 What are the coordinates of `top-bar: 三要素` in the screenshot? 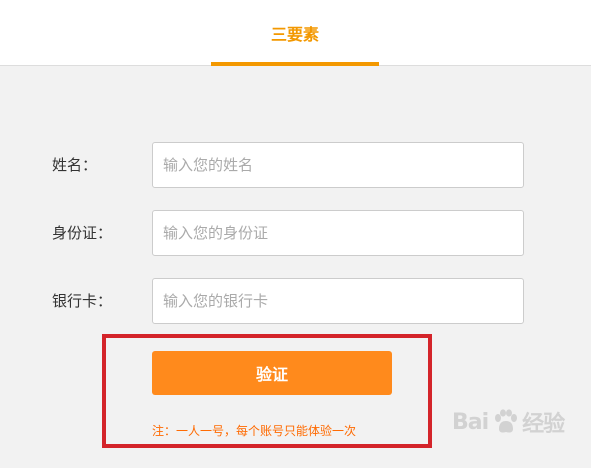 It's located at (295, 33).